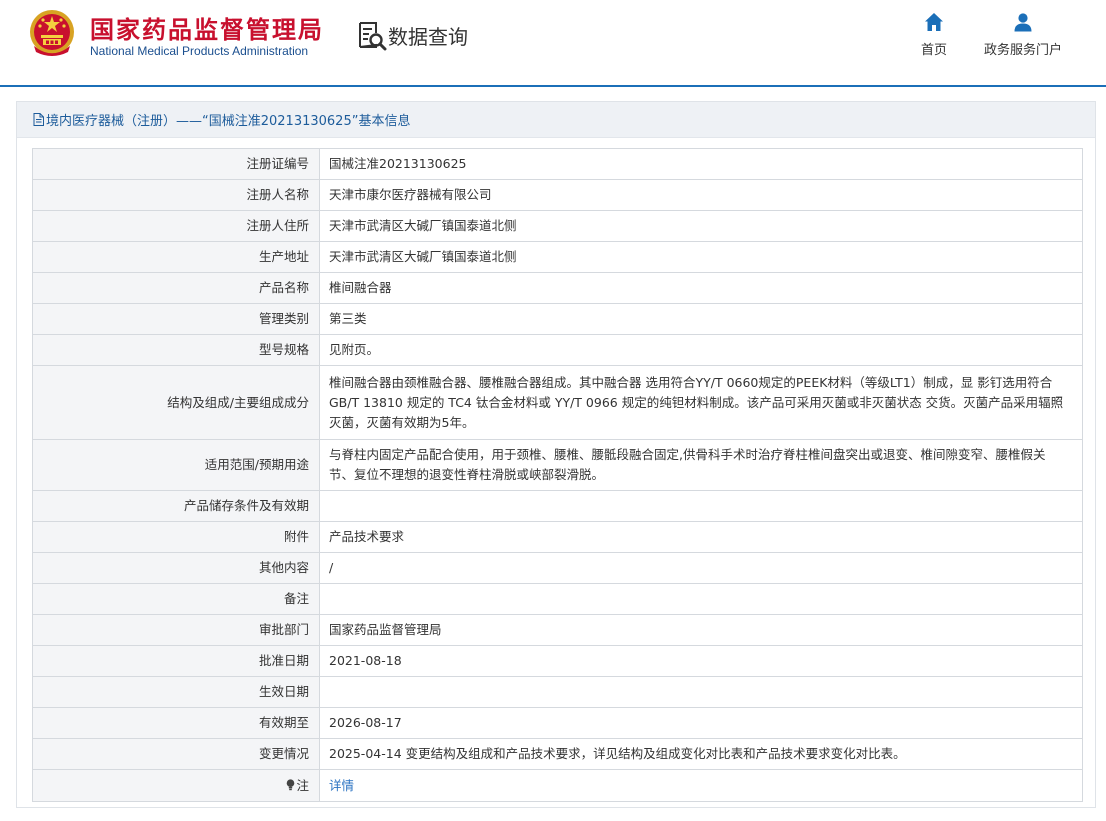  Describe the element at coordinates (701, 350) in the screenshot. I see `row-value-model-spec: 见附页。` at that location.